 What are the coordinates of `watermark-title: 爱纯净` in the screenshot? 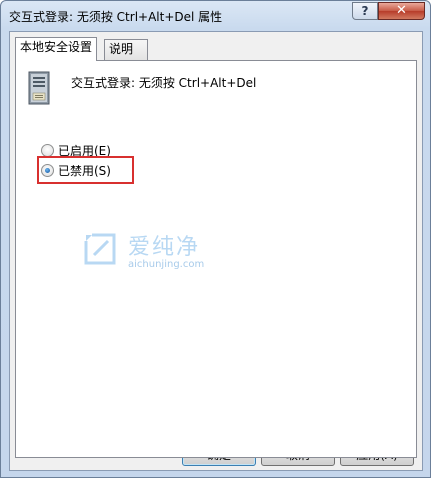 It's located at (164, 247).